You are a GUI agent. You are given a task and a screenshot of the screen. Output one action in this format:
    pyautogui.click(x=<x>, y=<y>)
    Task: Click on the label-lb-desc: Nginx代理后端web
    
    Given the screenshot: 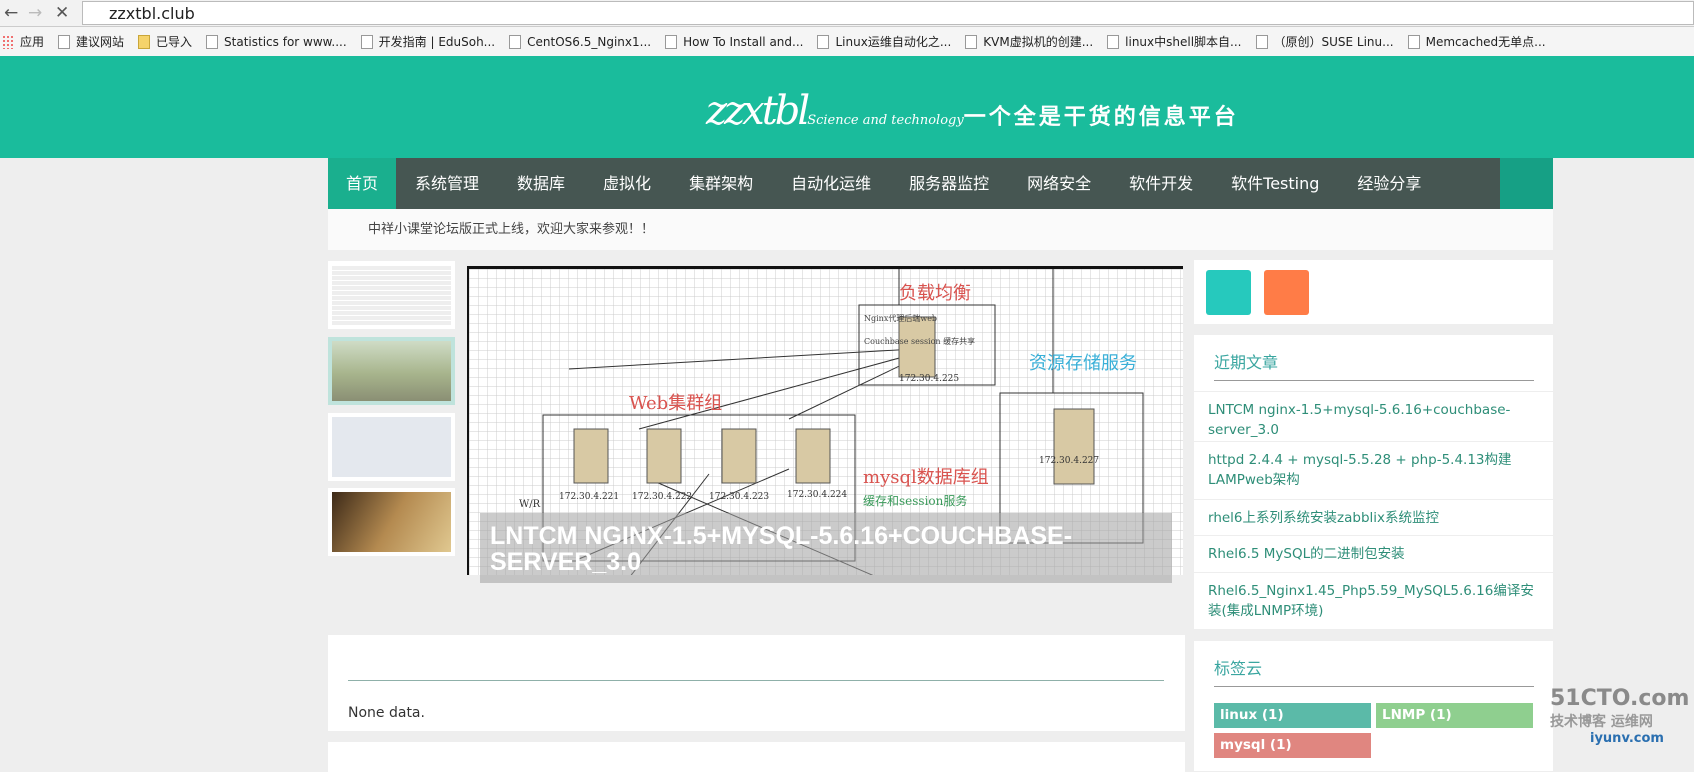 What is the action you would take?
    pyautogui.click(x=900, y=318)
    